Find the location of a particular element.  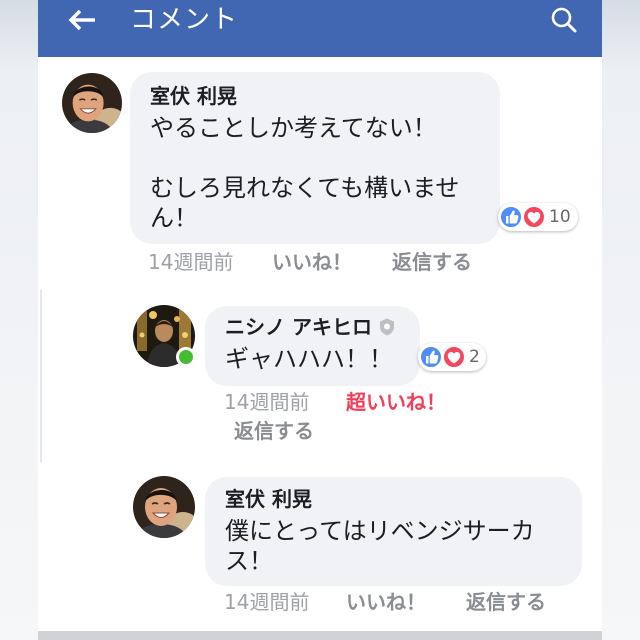

comment-text-line: 僕にとってはリベンジサーカ is located at coordinates (380, 531).